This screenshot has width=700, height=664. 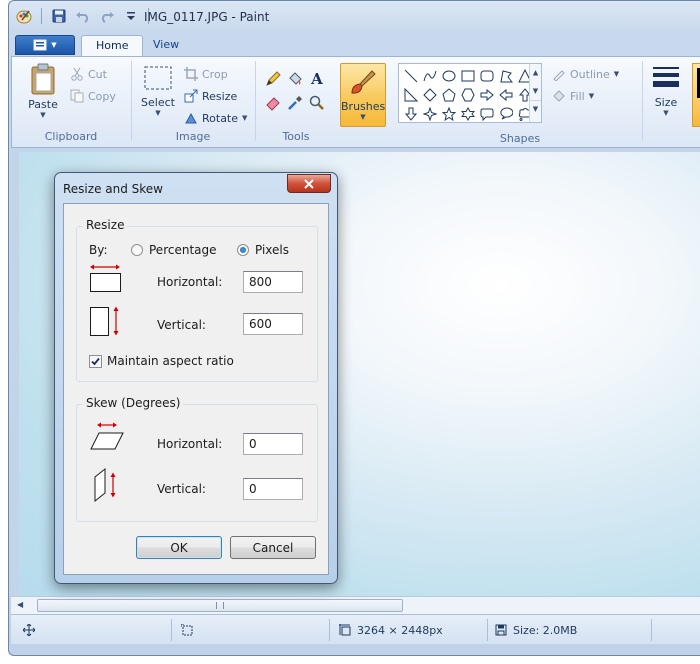 I want to click on paint-menu-button: ▼, so click(x=45, y=45).